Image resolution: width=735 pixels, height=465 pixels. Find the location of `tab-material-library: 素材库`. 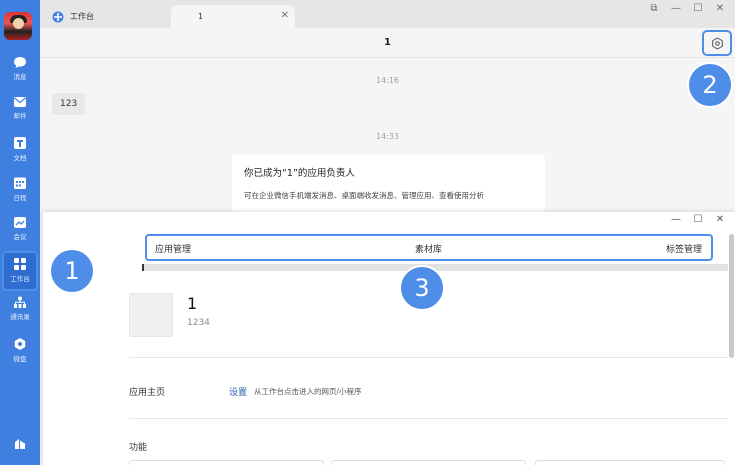

tab-material-library: 素材库 is located at coordinates (428, 248).